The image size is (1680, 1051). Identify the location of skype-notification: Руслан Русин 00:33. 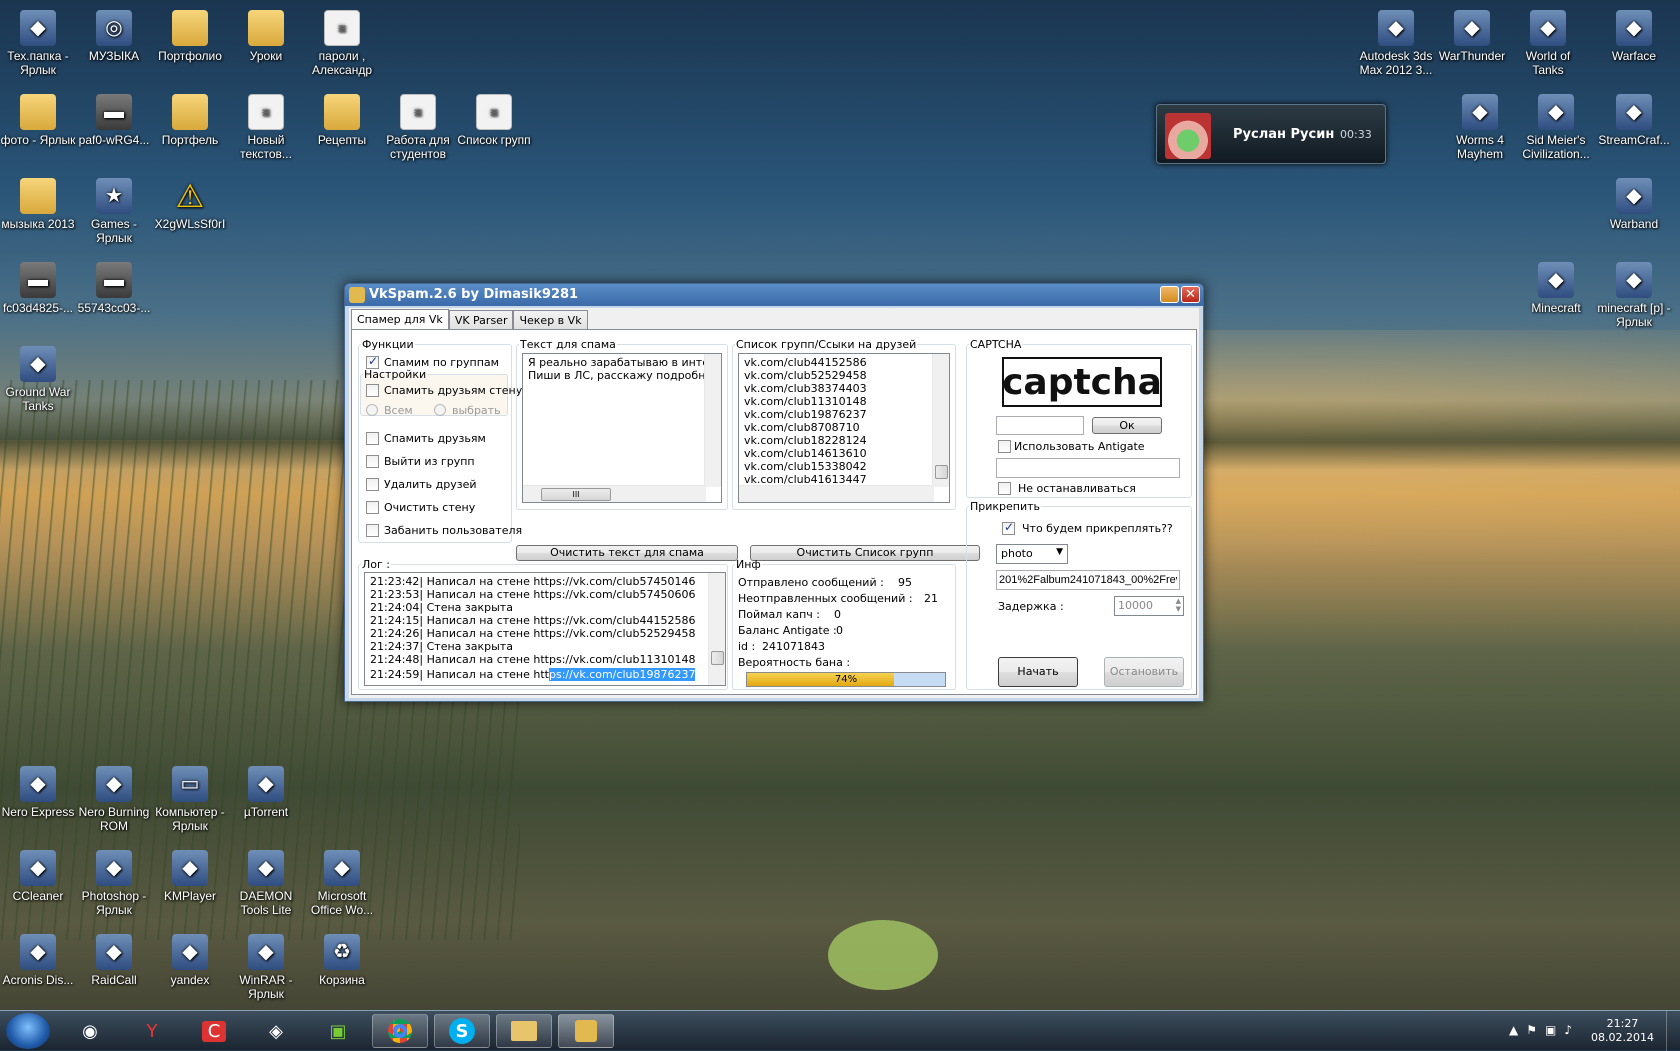
(1271, 134).